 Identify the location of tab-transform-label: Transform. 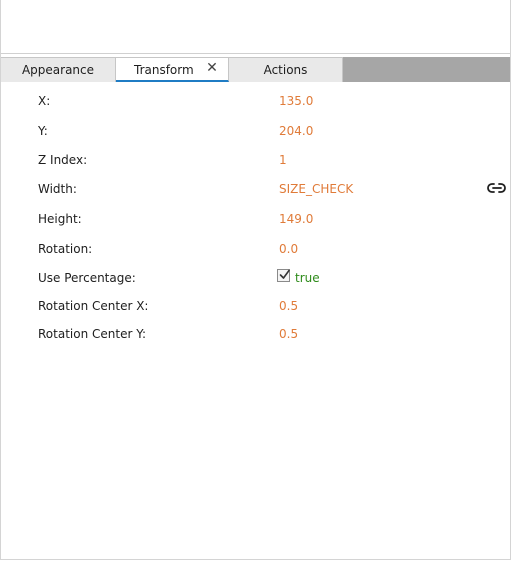
(164, 70).